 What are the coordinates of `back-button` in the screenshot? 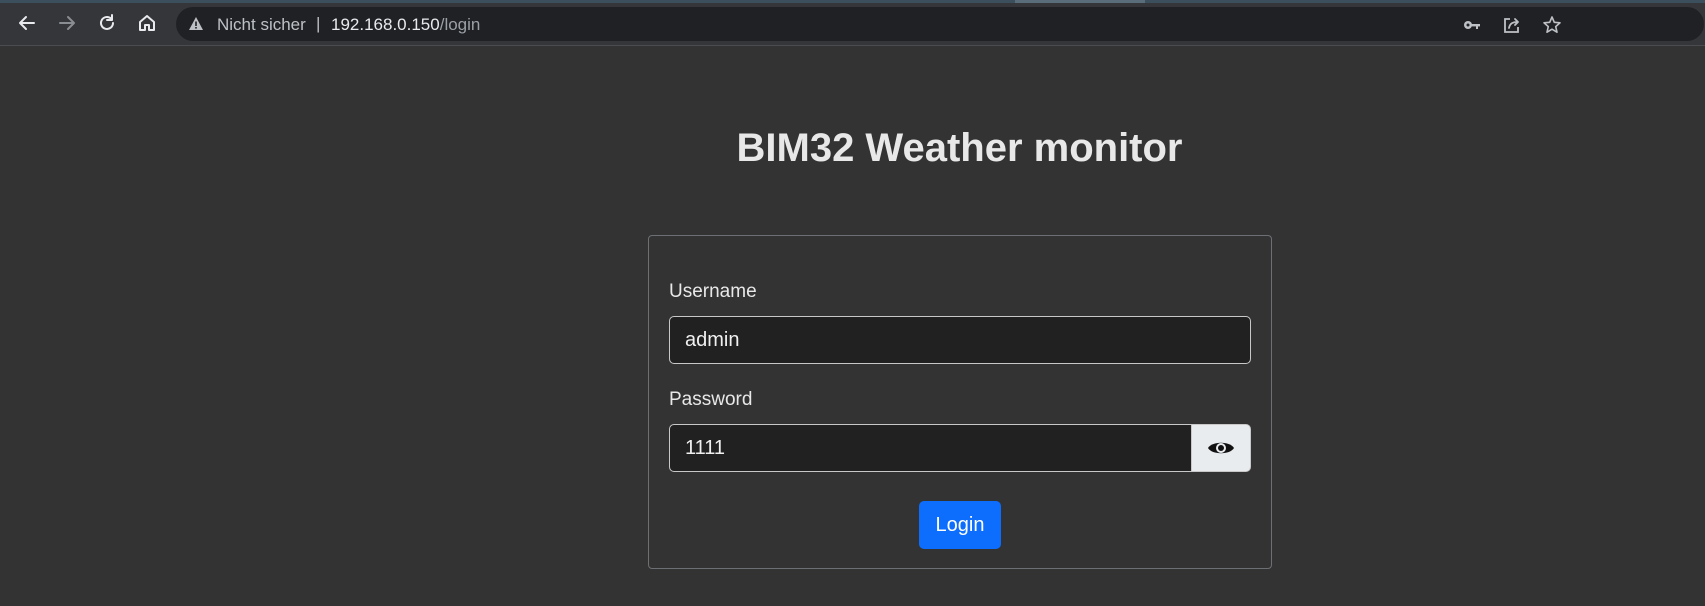 It's located at (27, 23).